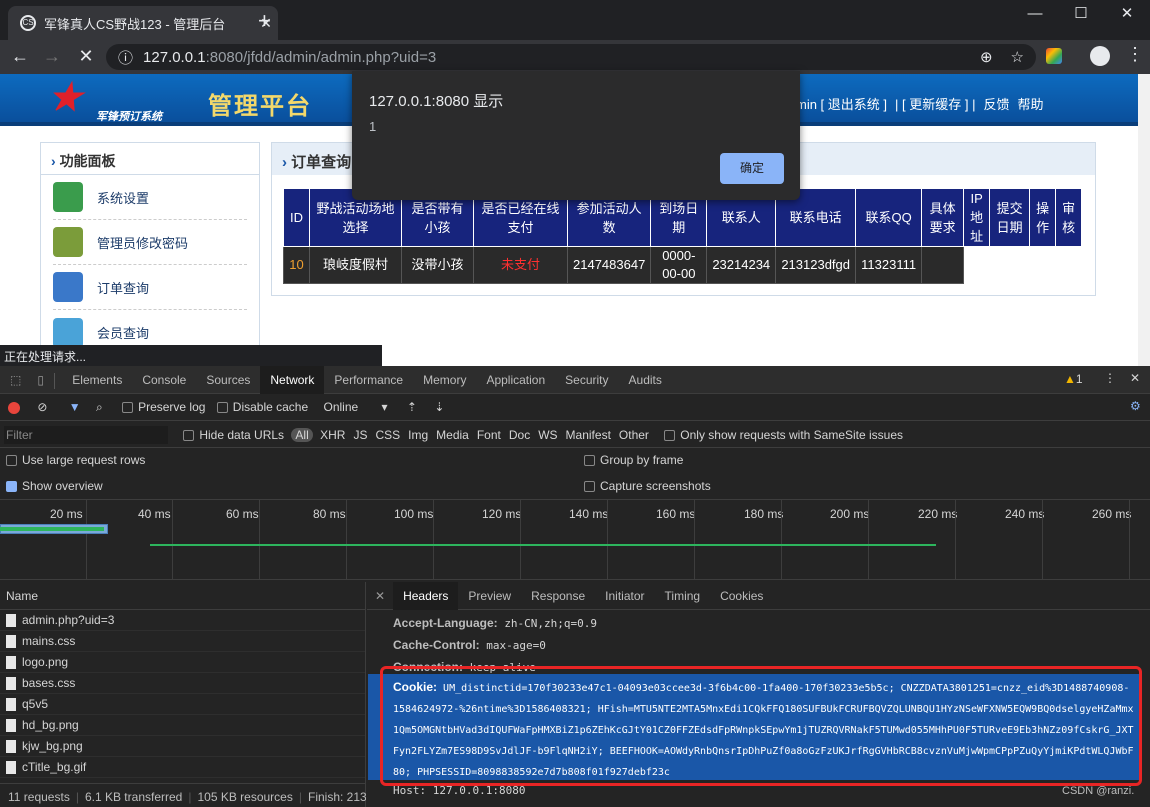 The image size is (1150, 807). Describe the element at coordinates (182, 746) in the screenshot. I see `list-item: kjw_bg.png` at that location.